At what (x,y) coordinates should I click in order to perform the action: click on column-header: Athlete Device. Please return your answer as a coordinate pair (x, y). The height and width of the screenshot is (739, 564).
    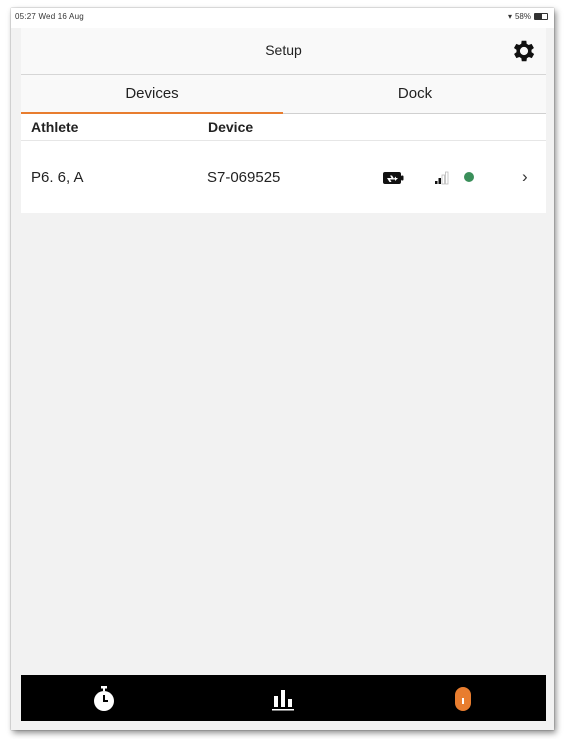
    Looking at the image, I should click on (283, 127).